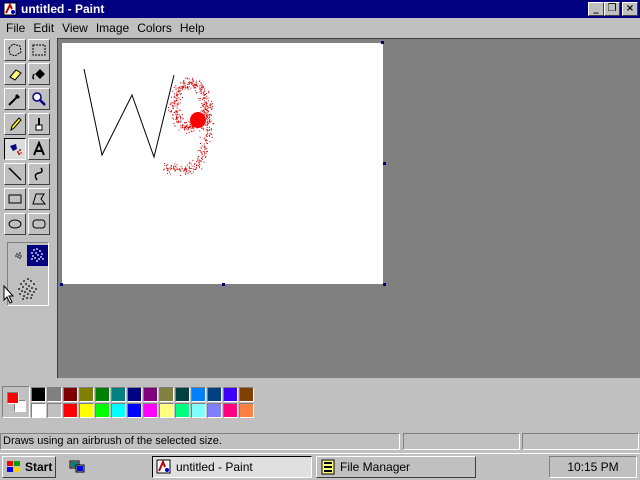 The image size is (640, 480). I want to click on pick-color-icon, so click(14, 100).